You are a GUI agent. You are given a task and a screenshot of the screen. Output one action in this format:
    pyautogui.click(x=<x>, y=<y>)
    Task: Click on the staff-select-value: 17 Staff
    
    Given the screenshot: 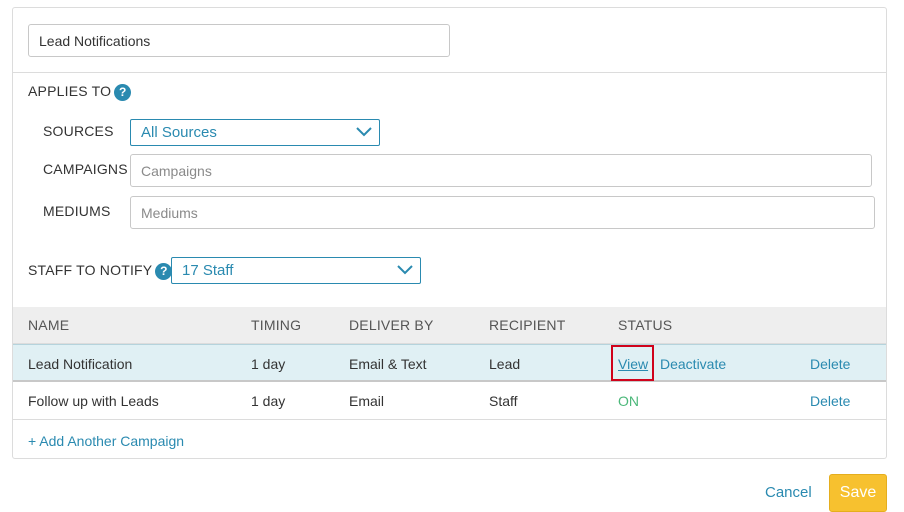 What is the action you would take?
    pyautogui.click(x=208, y=270)
    